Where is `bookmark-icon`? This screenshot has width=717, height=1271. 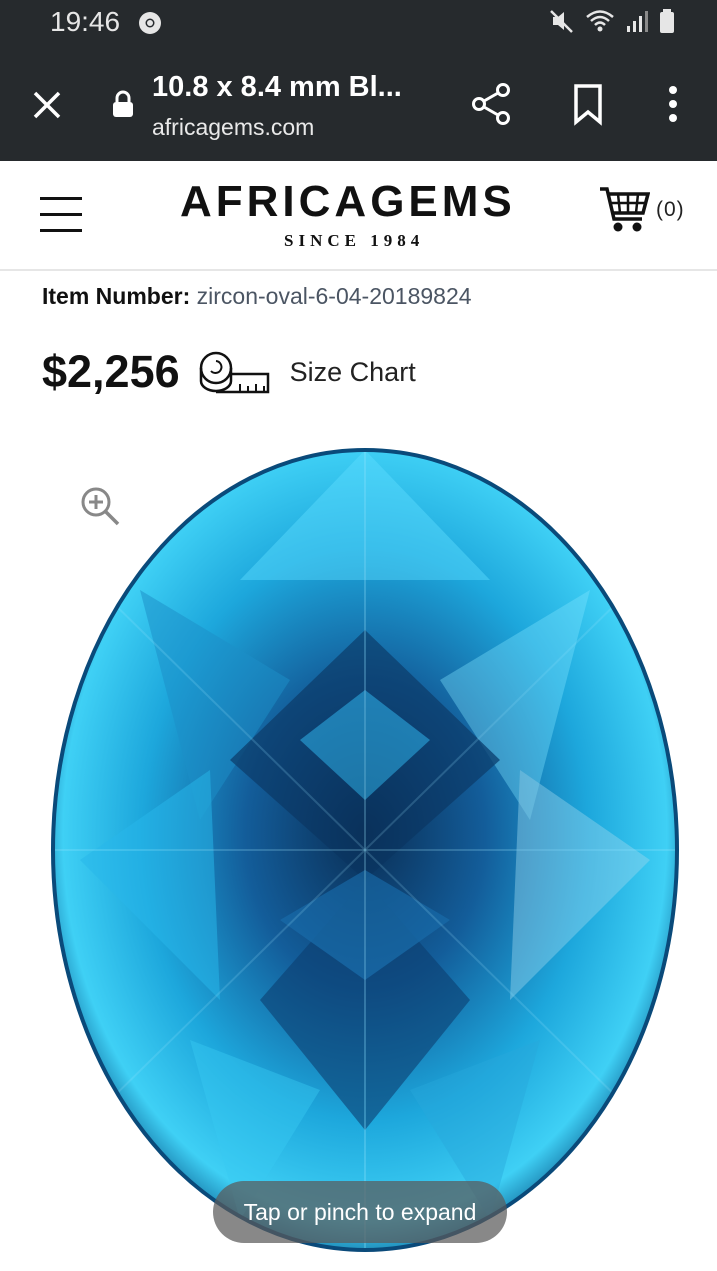 bookmark-icon is located at coordinates (588, 104).